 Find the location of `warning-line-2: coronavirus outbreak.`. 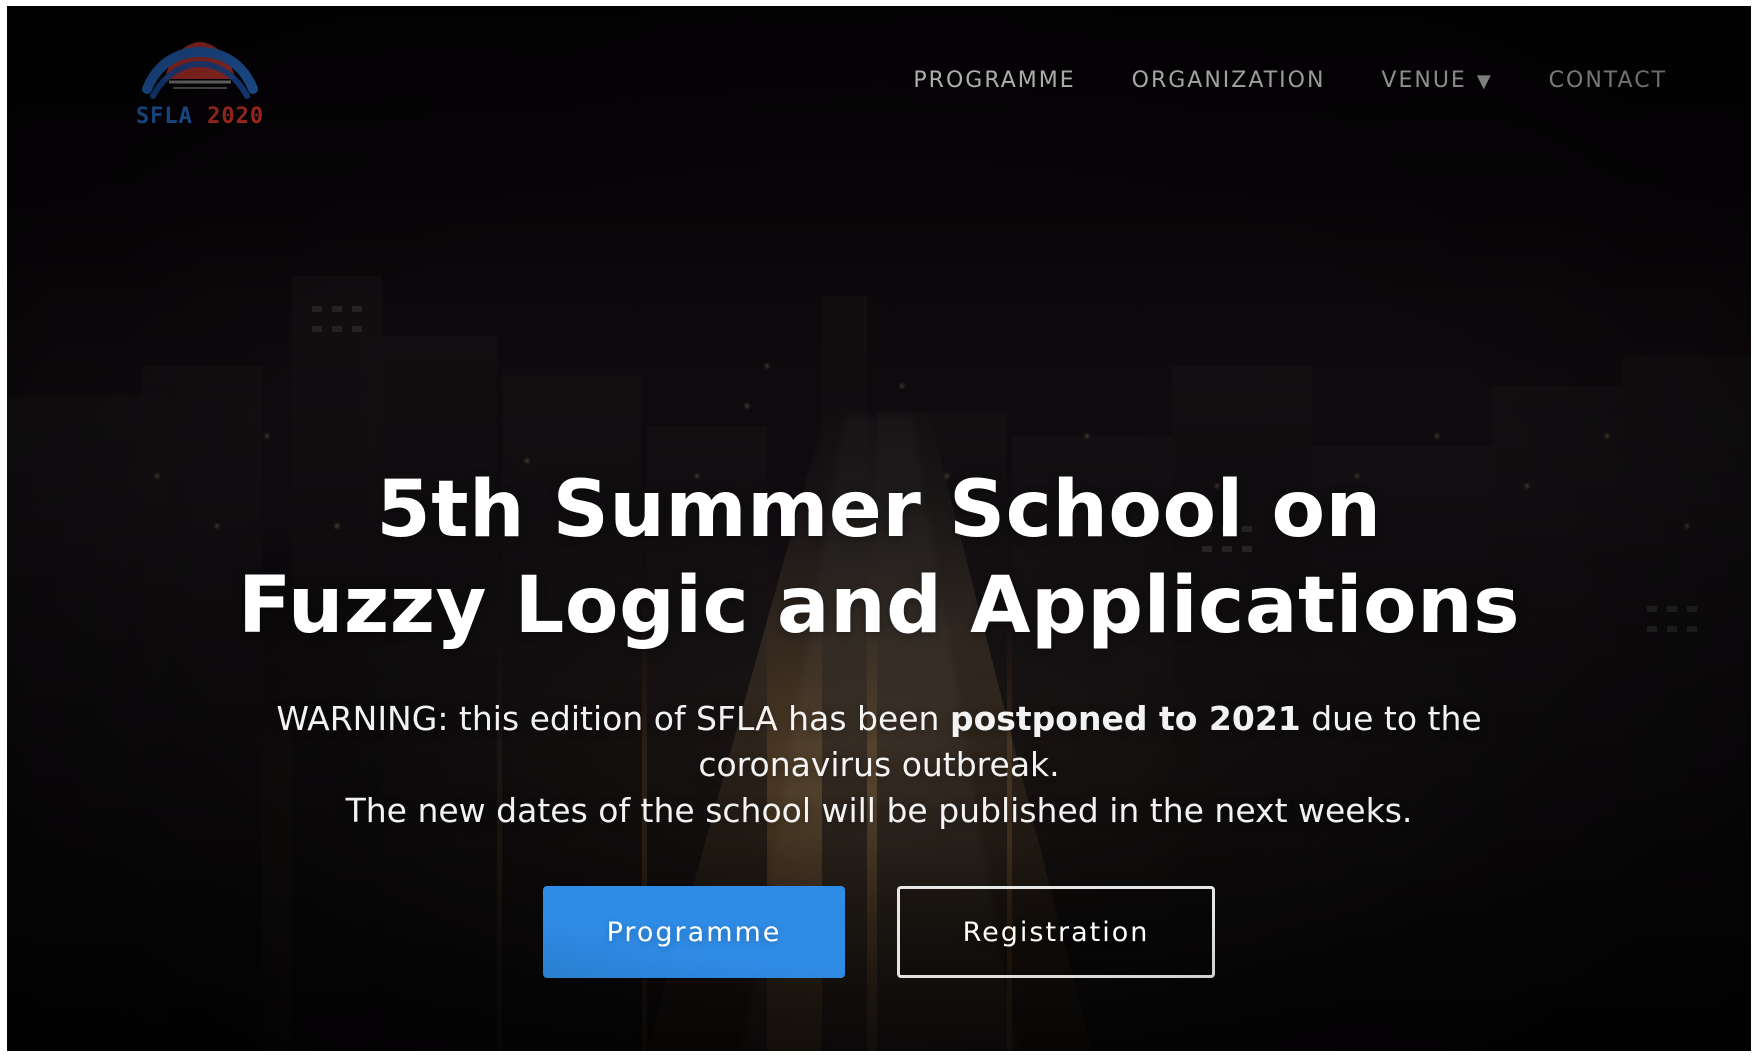

warning-line-2: coronavirus outbreak. is located at coordinates (879, 764).